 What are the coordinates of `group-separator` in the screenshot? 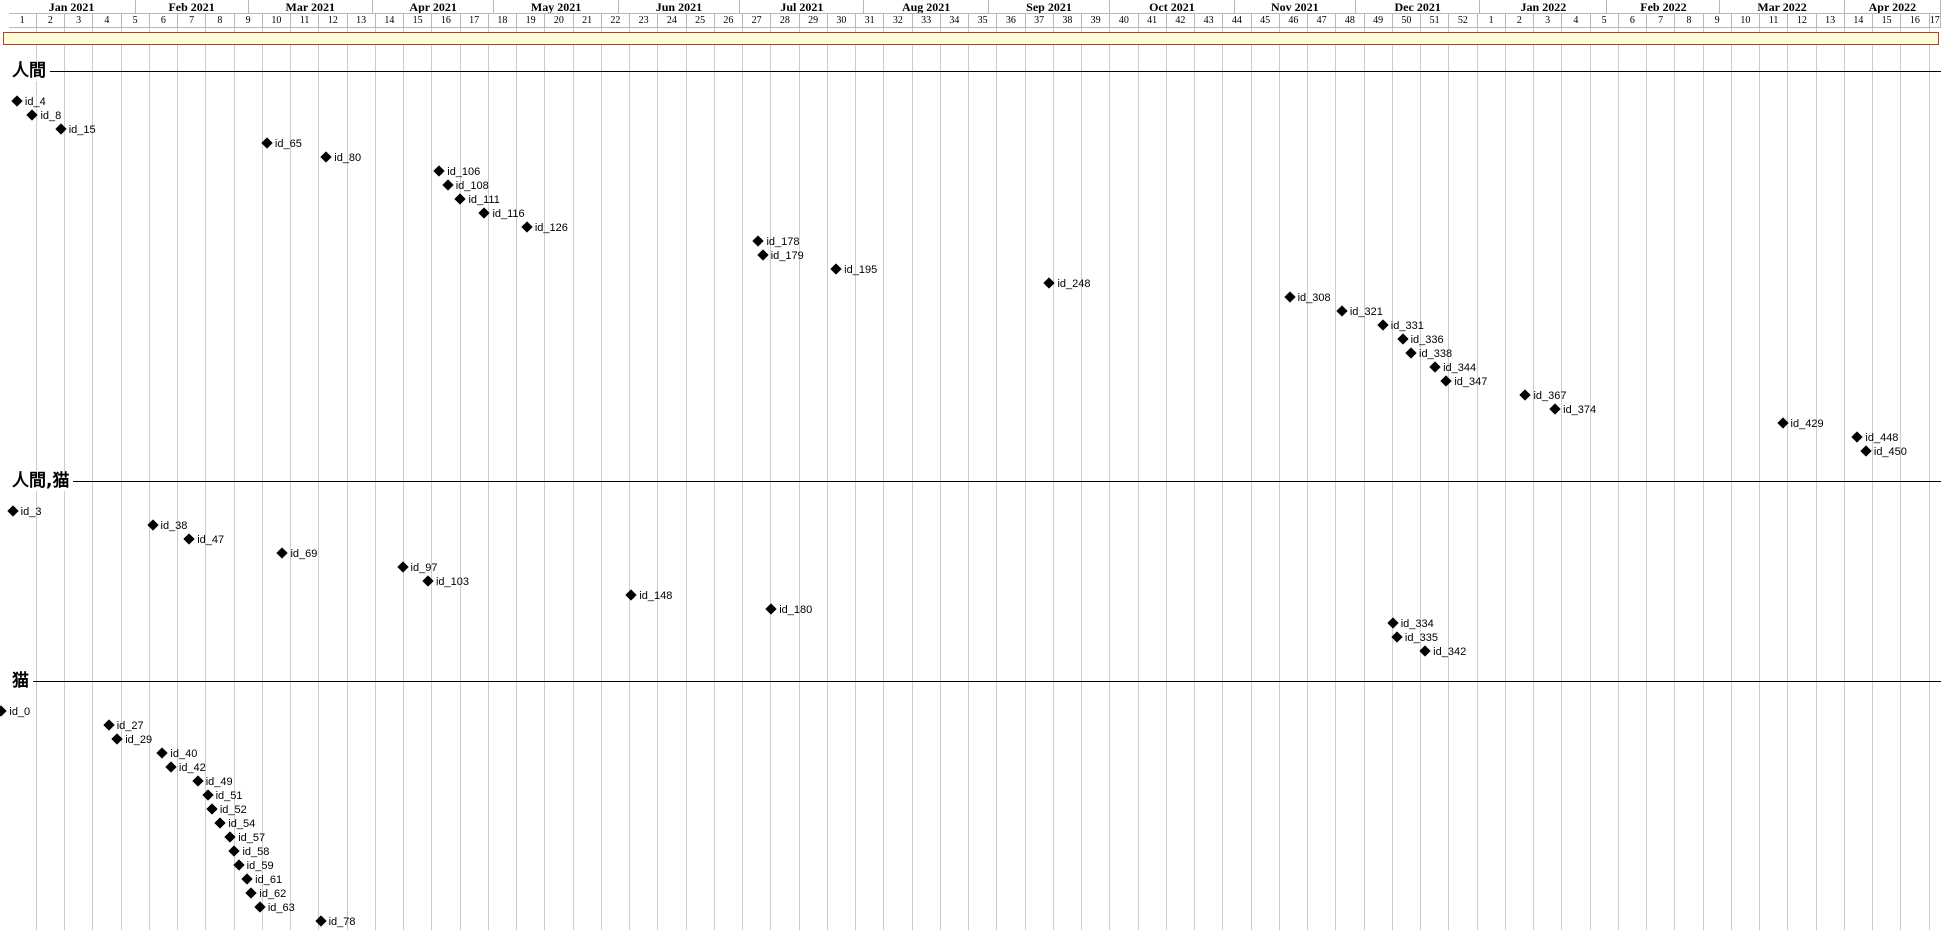 It's located at (970, 481).